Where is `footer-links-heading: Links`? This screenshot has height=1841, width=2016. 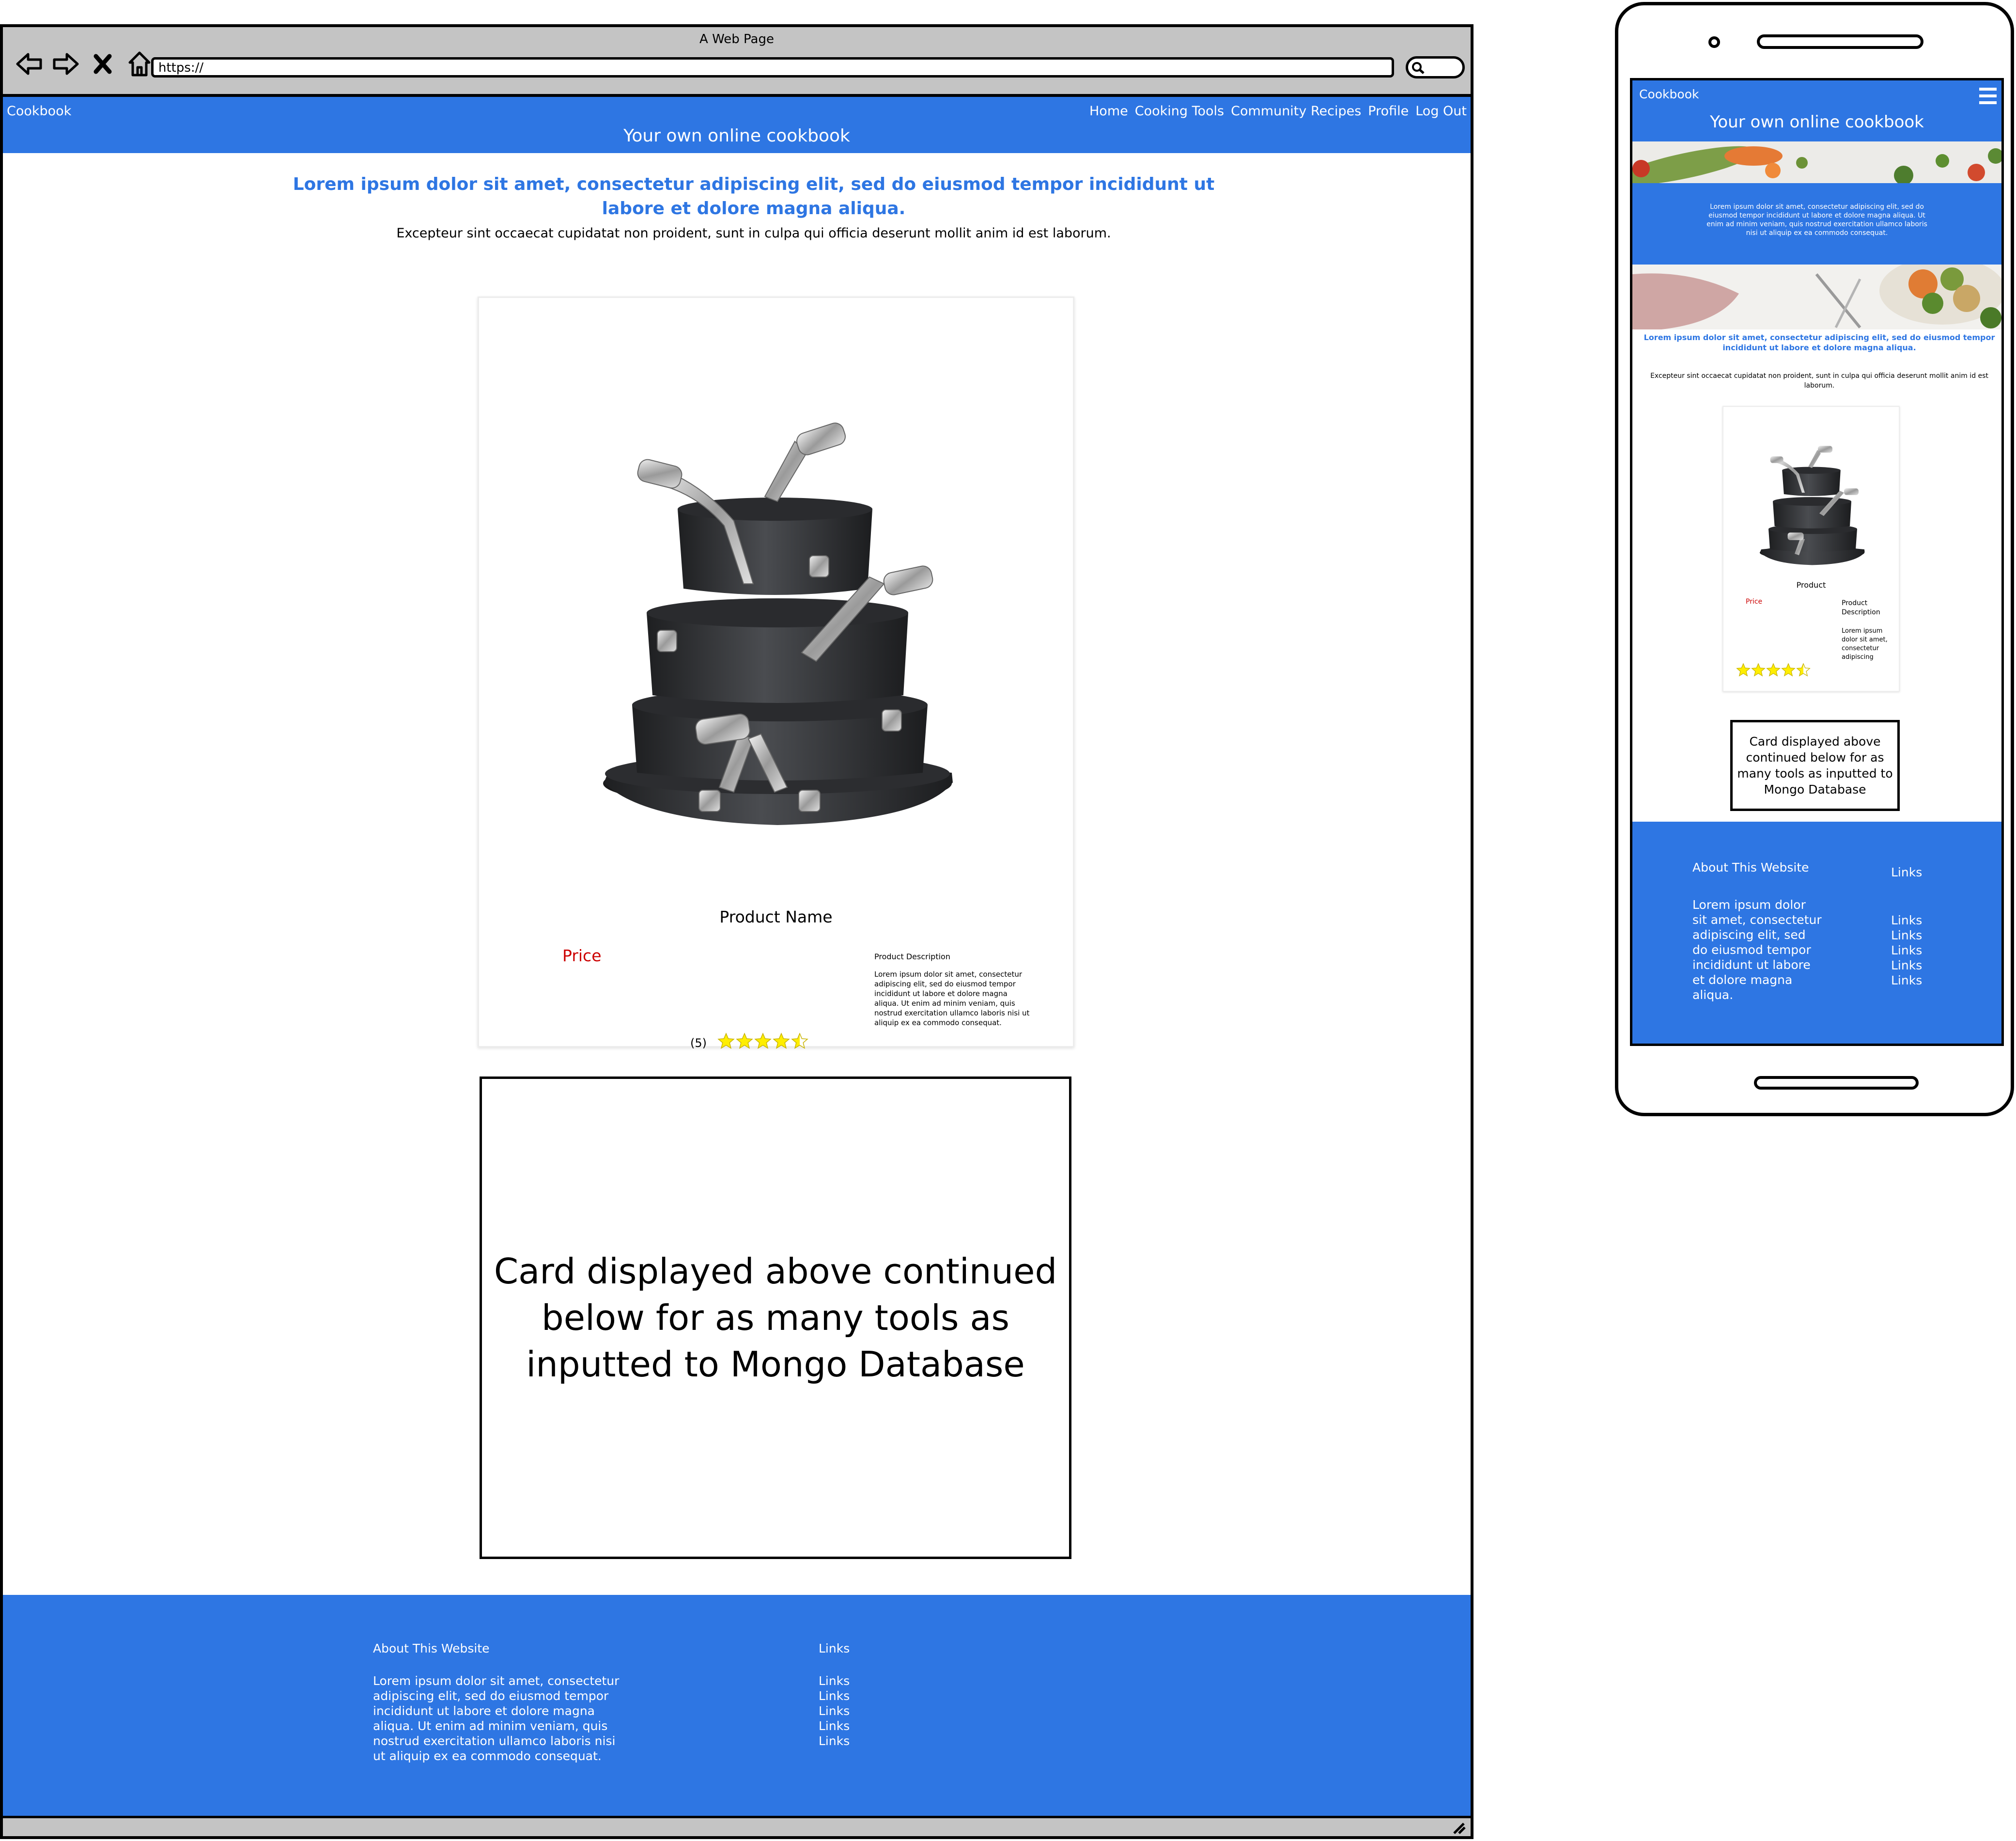
footer-links-heading: Links is located at coordinates (834, 1648).